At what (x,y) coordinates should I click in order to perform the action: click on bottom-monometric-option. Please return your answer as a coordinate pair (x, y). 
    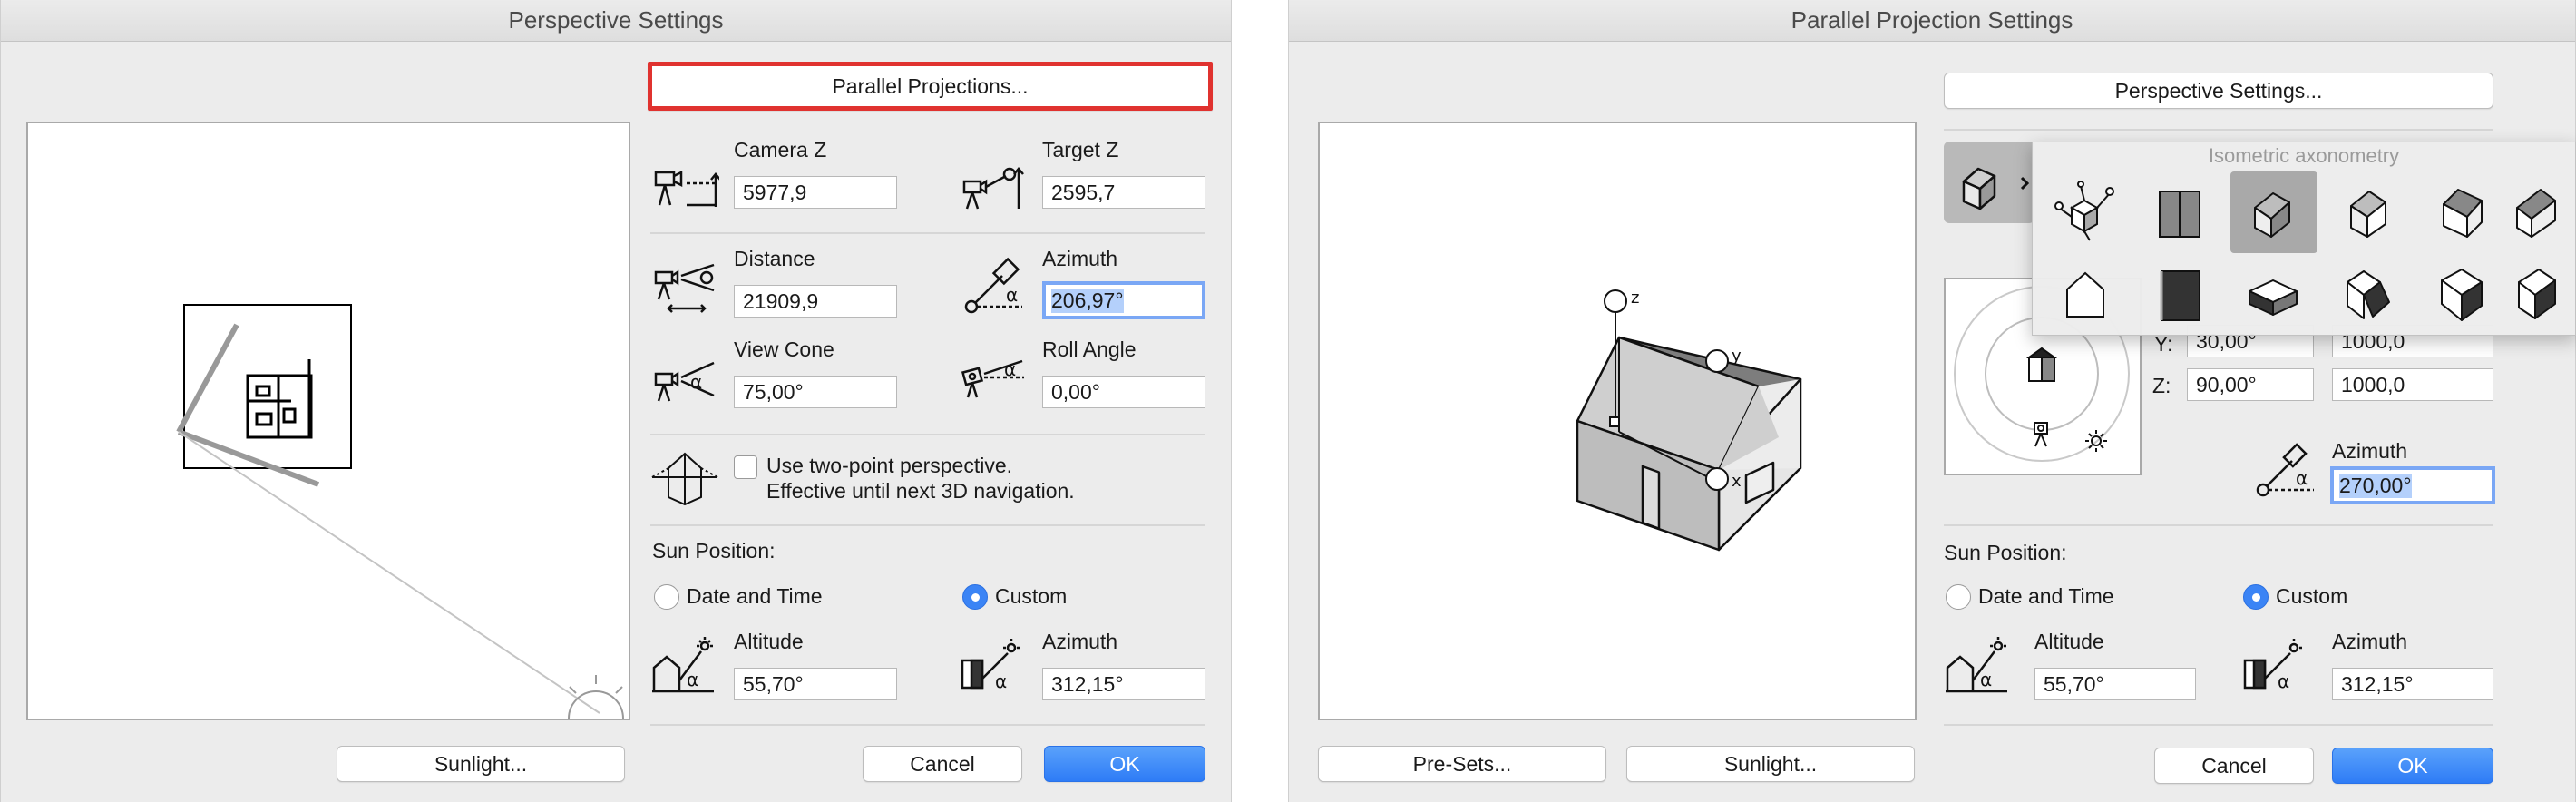
    Looking at the image, I should click on (2535, 294).